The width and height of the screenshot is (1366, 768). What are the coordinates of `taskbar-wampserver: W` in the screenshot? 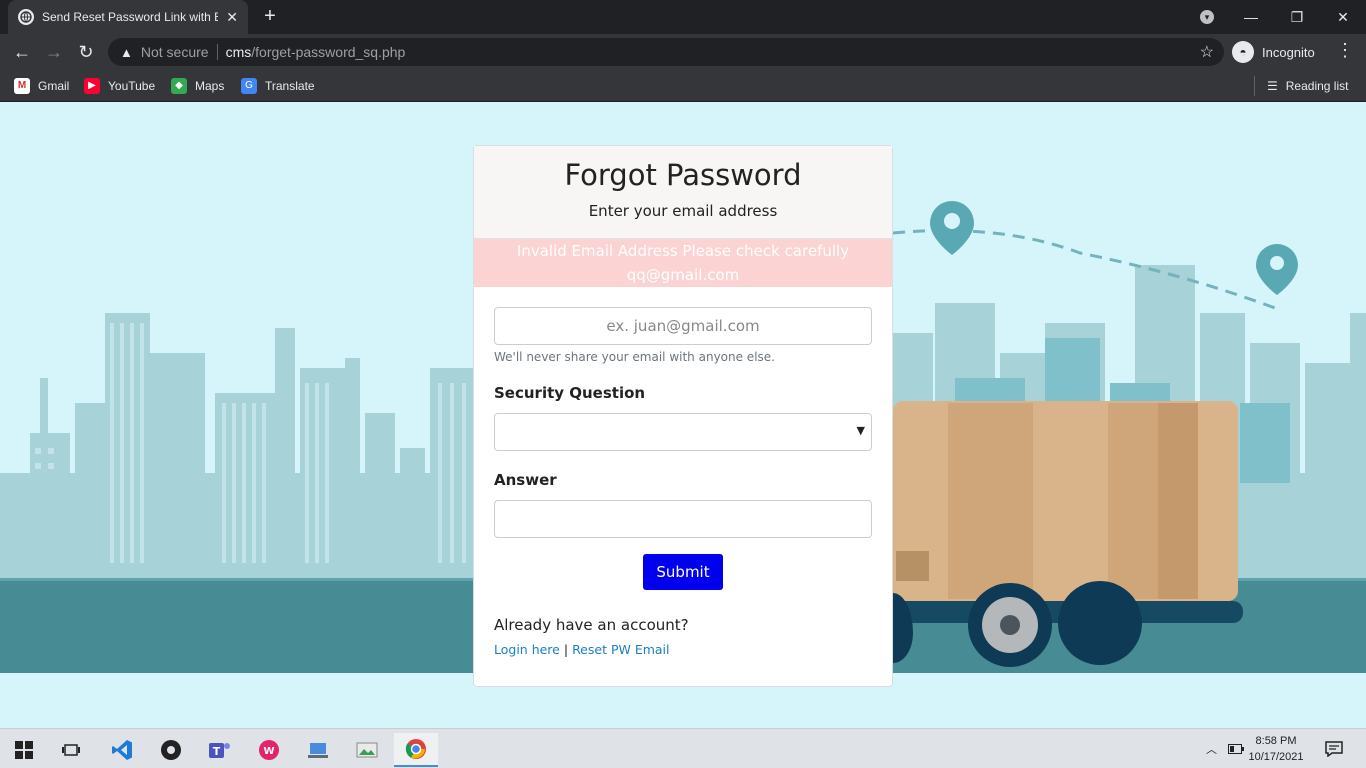 It's located at (269, 750).